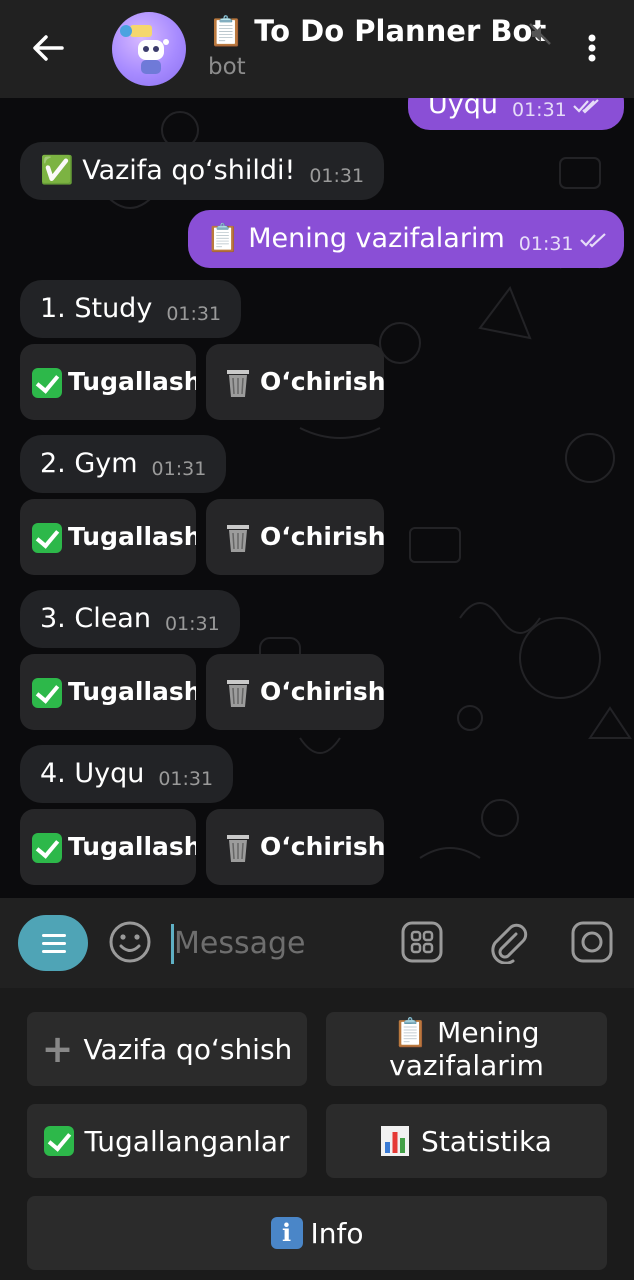 The width and height of the screenshot is (634, 1280). Describe the element at coordinates (130, 942) in the screenshot. I see `emoji-icon` at that location.